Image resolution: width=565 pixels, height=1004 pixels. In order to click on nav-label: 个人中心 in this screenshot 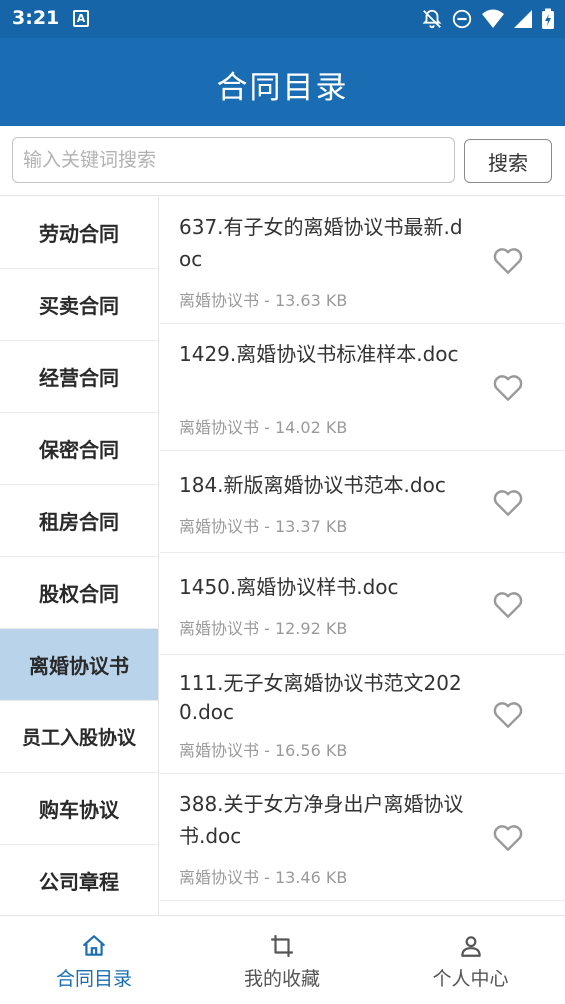, I will do `click(470, 979)`.